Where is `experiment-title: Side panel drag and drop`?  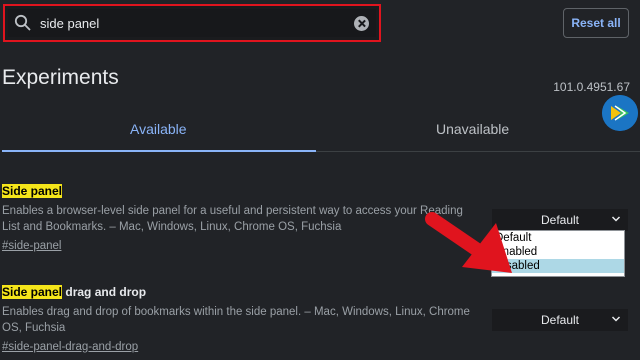
experiment-title: Side panel drag and drop is located at coordinates (74, 292).